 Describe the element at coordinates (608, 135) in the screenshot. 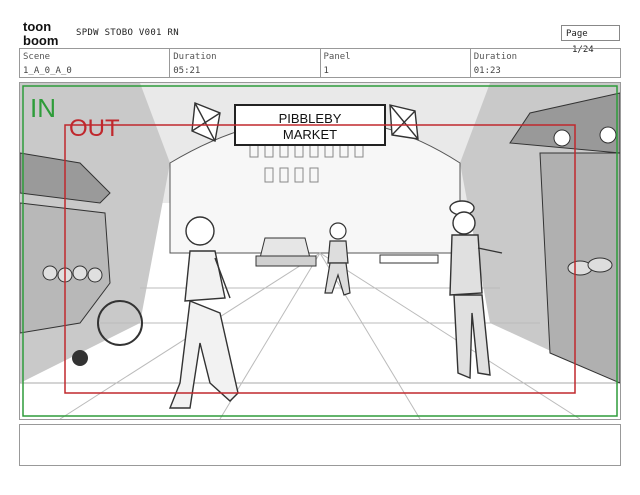

I see `lantern-right` at that location.